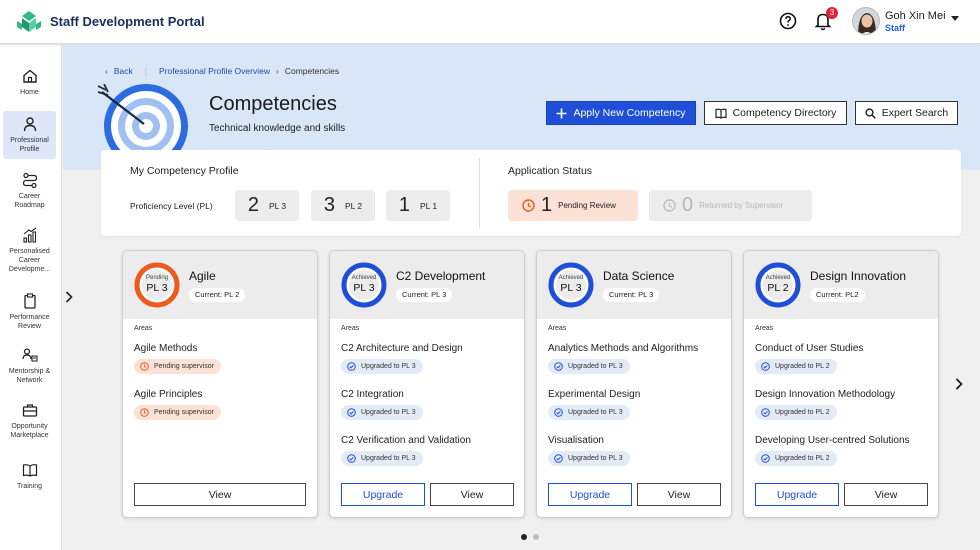 The image size is (980, 550). What do you see at coordinates (29, 301) in the screenshot?
I see `clipboard-icon` at bounding box center [29, 301].